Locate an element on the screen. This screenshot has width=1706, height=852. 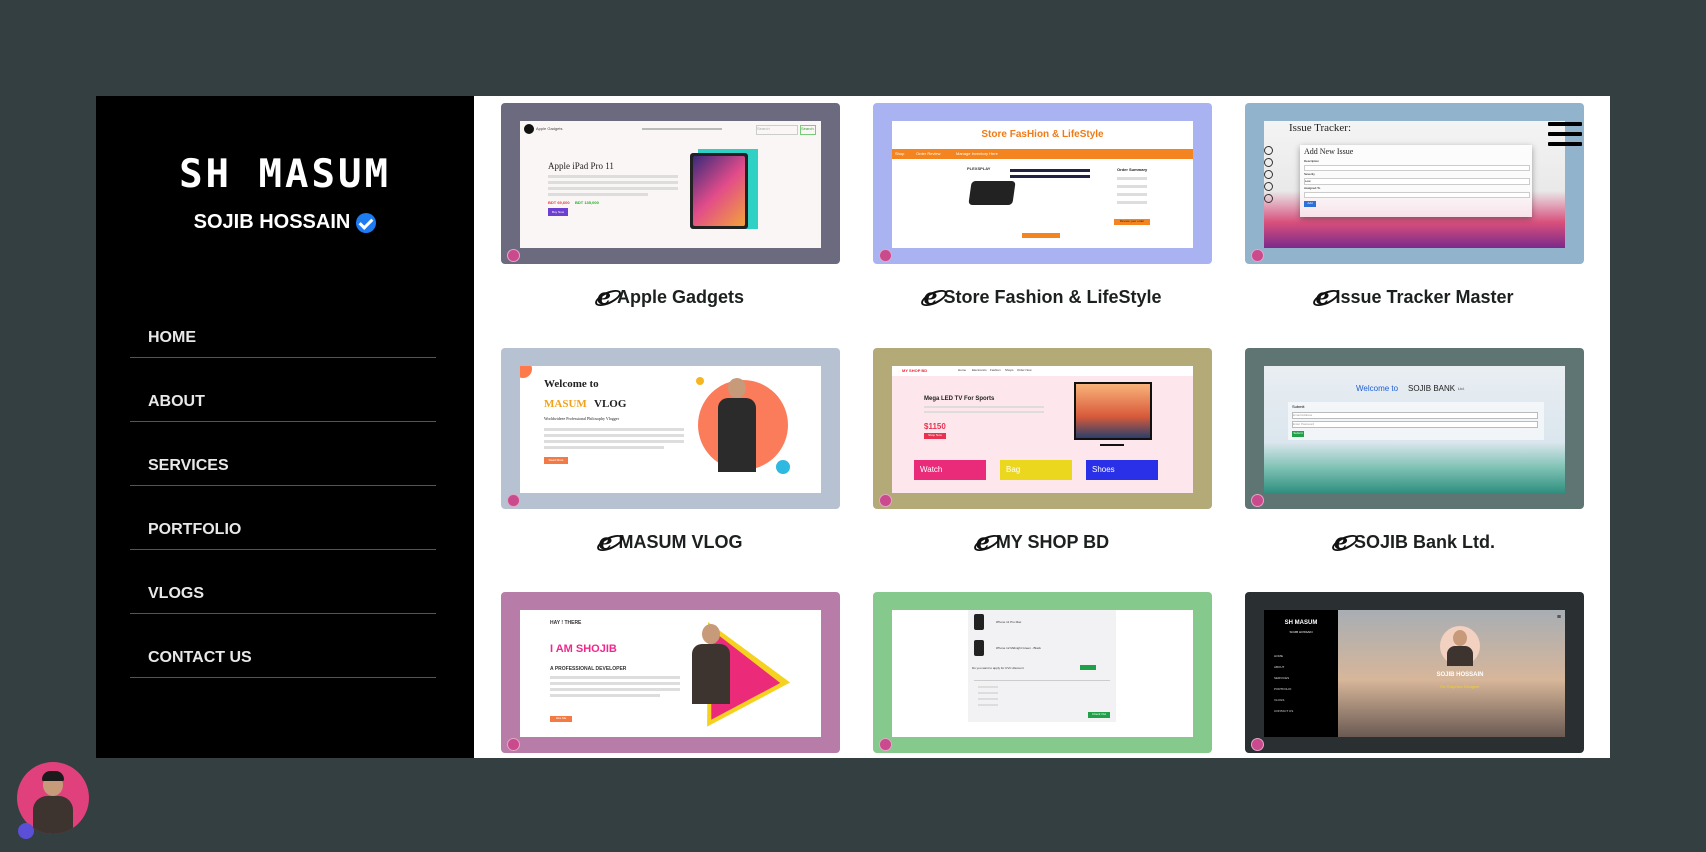
project-title: e SOJIB Bank Ltd. is located at coordinates (1414, 542).